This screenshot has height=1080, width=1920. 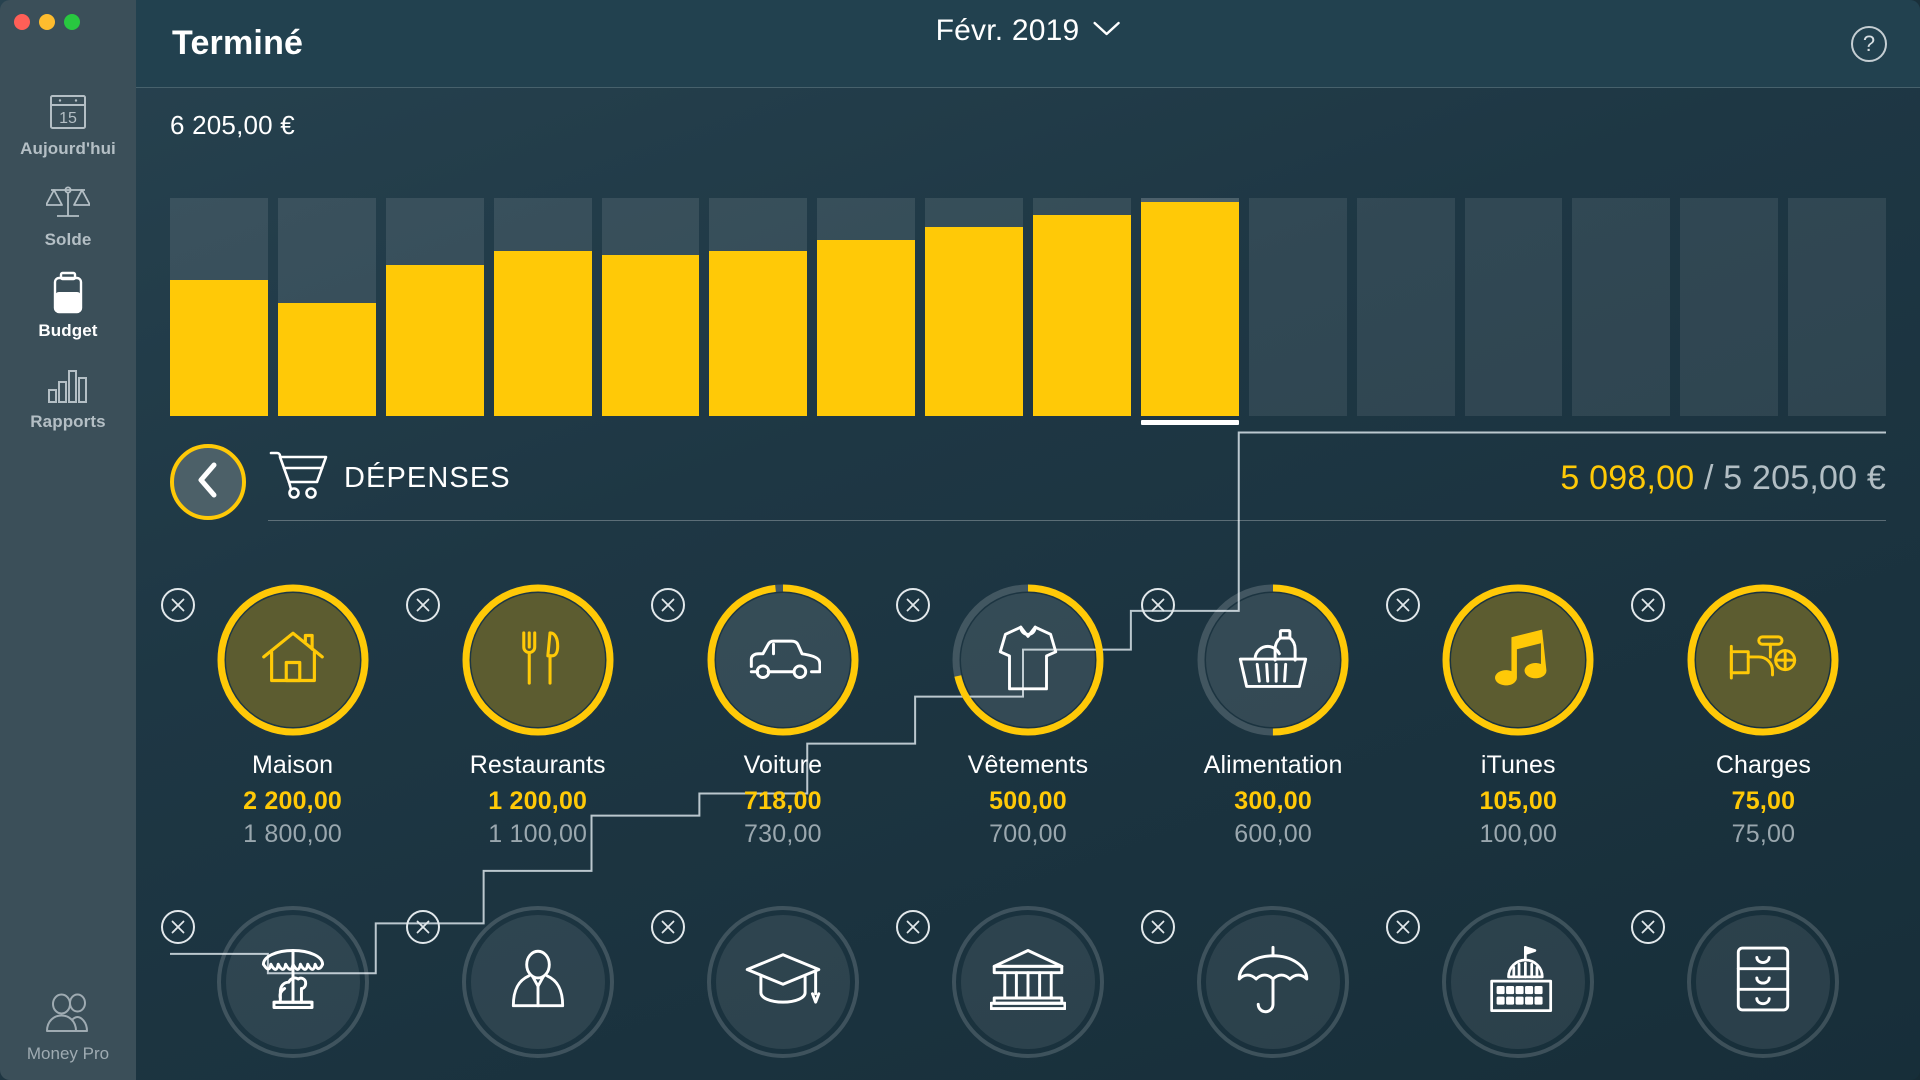 I want to click on category-label: Restaurants, so click(x=537, y=765).